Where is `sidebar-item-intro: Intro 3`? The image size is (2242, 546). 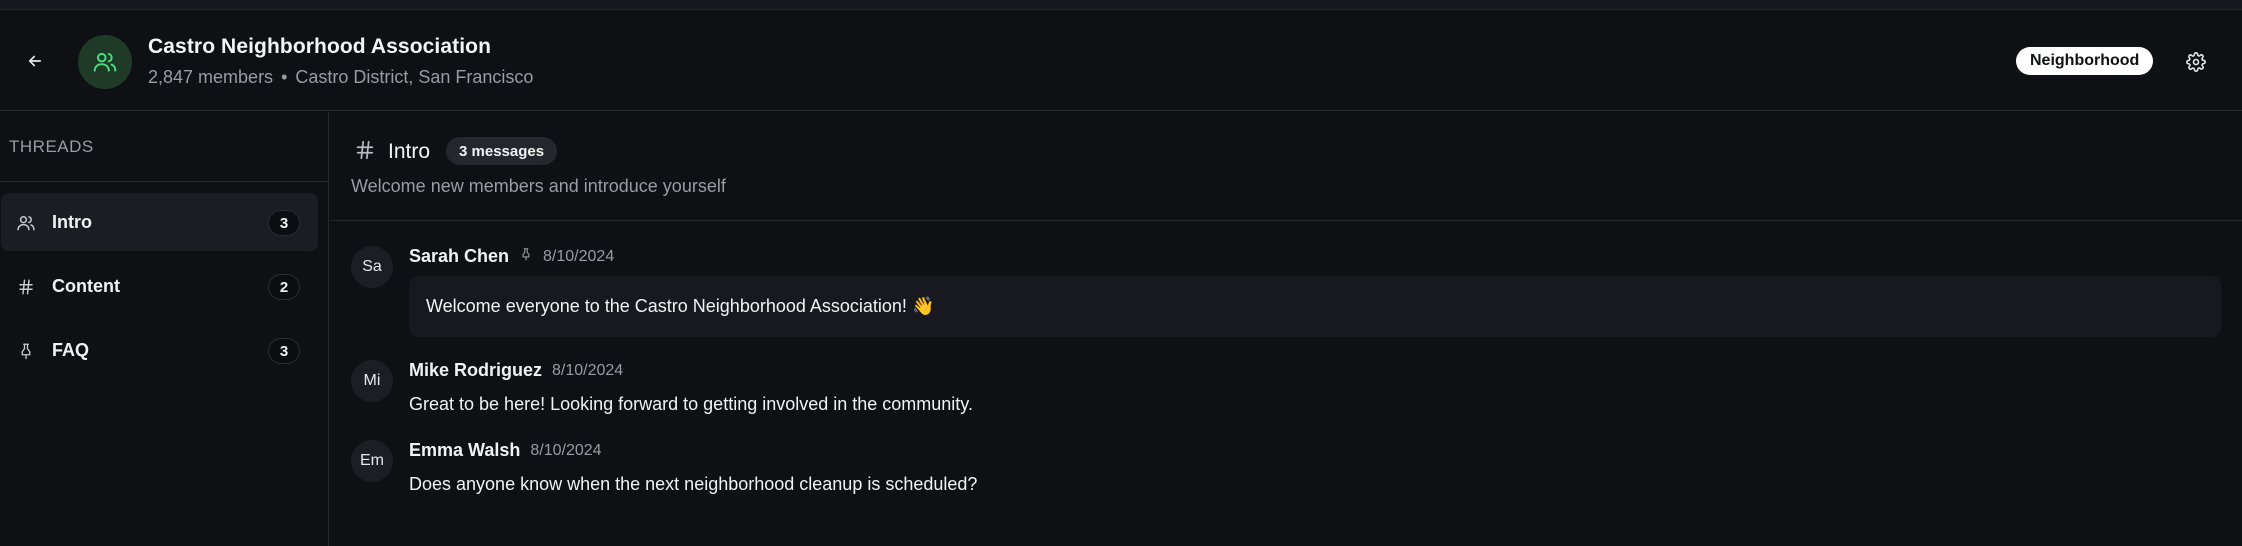
sidebar-item-intro: Intro 3 is located at coordinates (159, 222).